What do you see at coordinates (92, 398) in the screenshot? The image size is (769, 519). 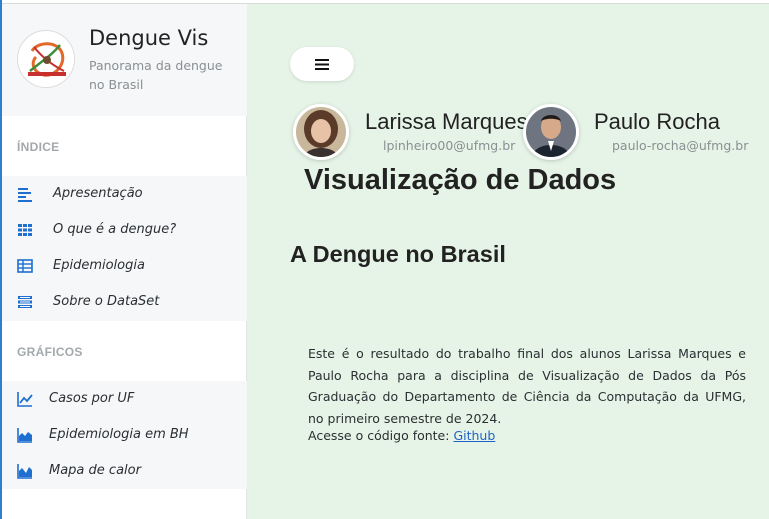 I see `sidebar-item-label: Casos por UF` at bounding box center [92, 398].